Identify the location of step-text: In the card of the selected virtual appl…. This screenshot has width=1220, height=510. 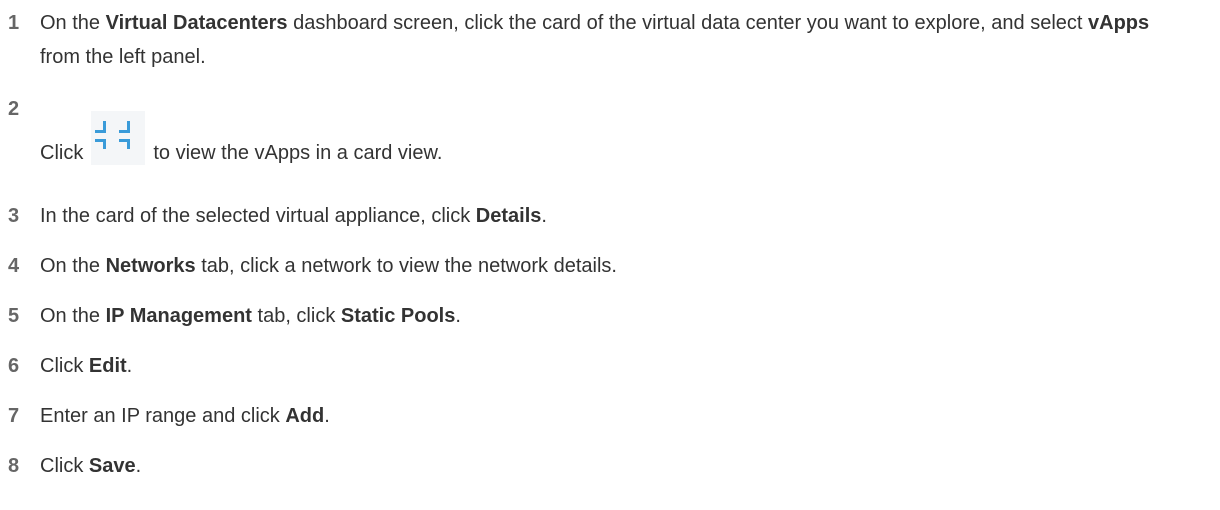
(615, 216).